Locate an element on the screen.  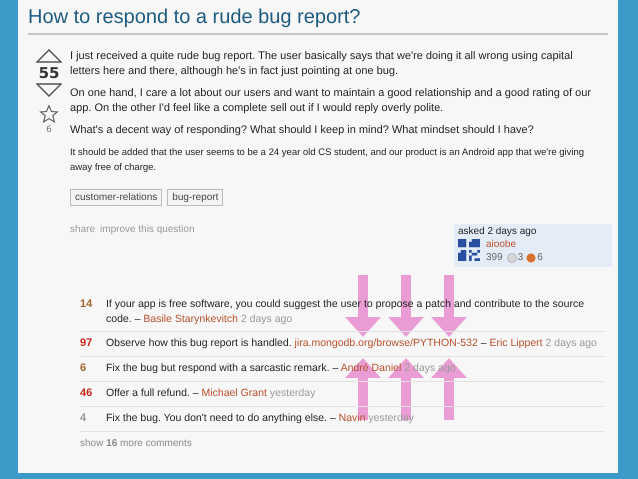
post-paragraph: I just received a quite rude bug report. The user basically says that we're doing it all wrong using capital letters here and there, although he's in fact just pointing at one bug. is located at coordinates (322, 64).